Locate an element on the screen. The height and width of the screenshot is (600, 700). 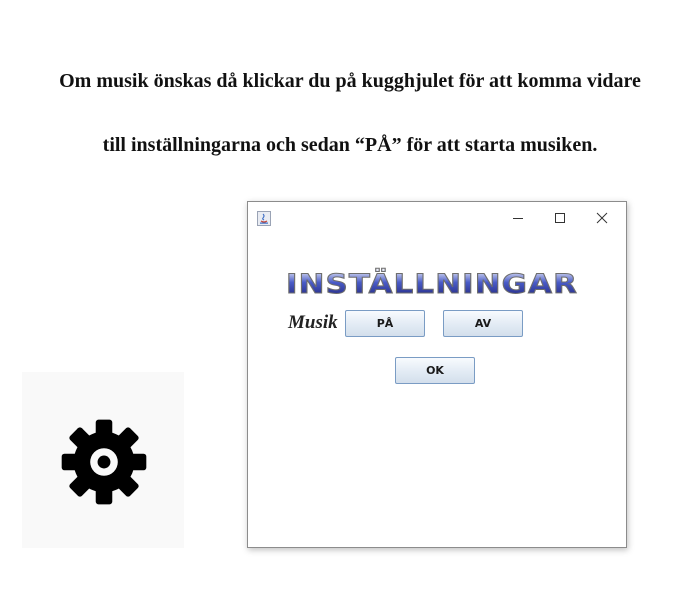
close-icon is located at coordinates (602, 218).